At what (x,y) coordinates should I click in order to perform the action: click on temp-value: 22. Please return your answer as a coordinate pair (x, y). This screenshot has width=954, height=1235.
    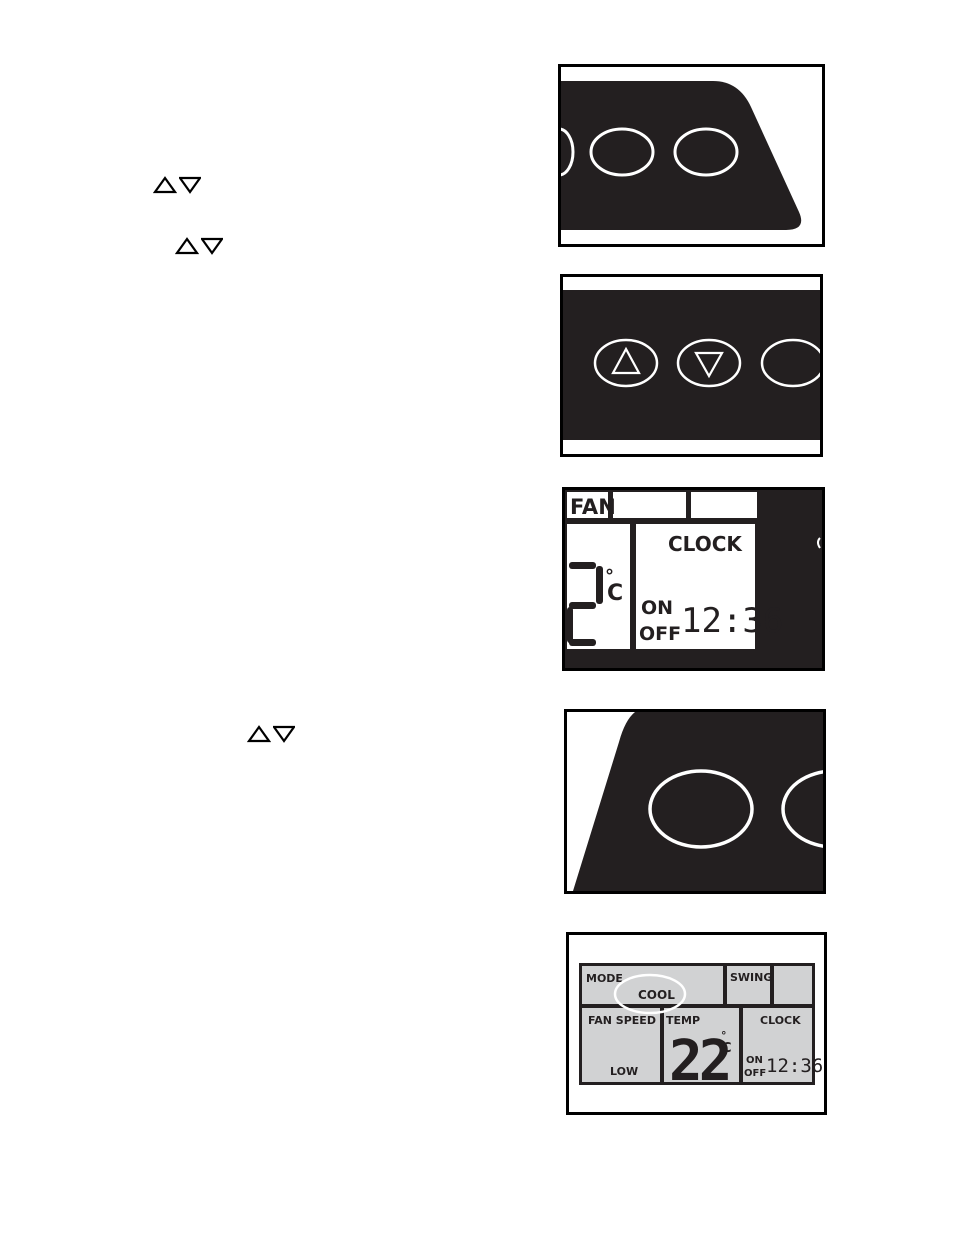
    Looking at the image, I should click on (699, 1061).